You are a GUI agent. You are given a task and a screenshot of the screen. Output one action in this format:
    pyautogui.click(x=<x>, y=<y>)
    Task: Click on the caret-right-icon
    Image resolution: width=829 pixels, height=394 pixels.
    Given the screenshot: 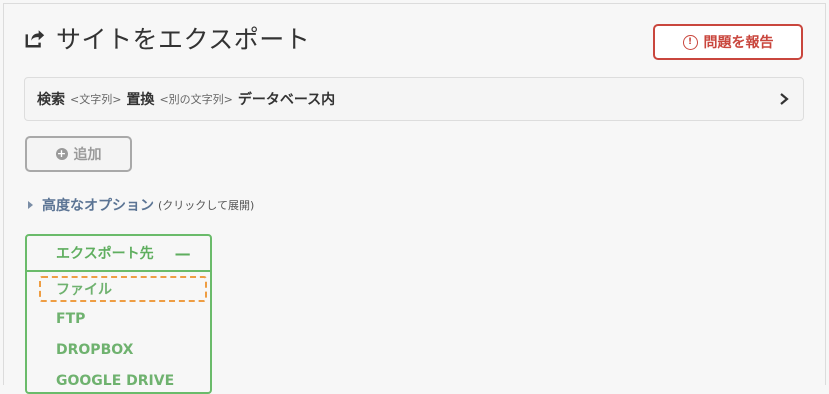 What is the action you would take?
    pyautogui.click(x=30, y=205)
    